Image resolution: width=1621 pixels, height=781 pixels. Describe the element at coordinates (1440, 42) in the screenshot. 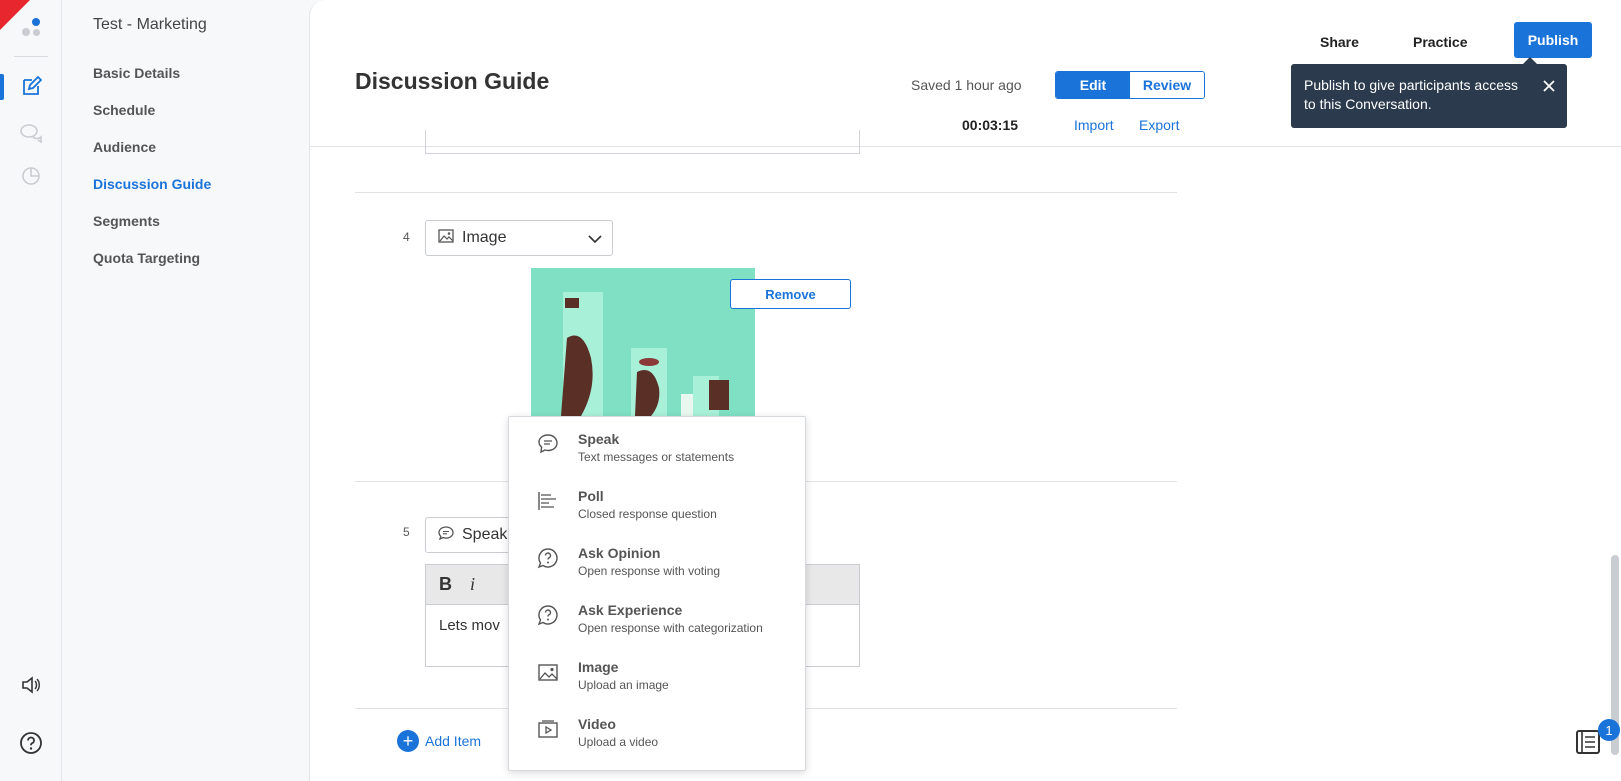

I see `practice-button: Practice` at that location.